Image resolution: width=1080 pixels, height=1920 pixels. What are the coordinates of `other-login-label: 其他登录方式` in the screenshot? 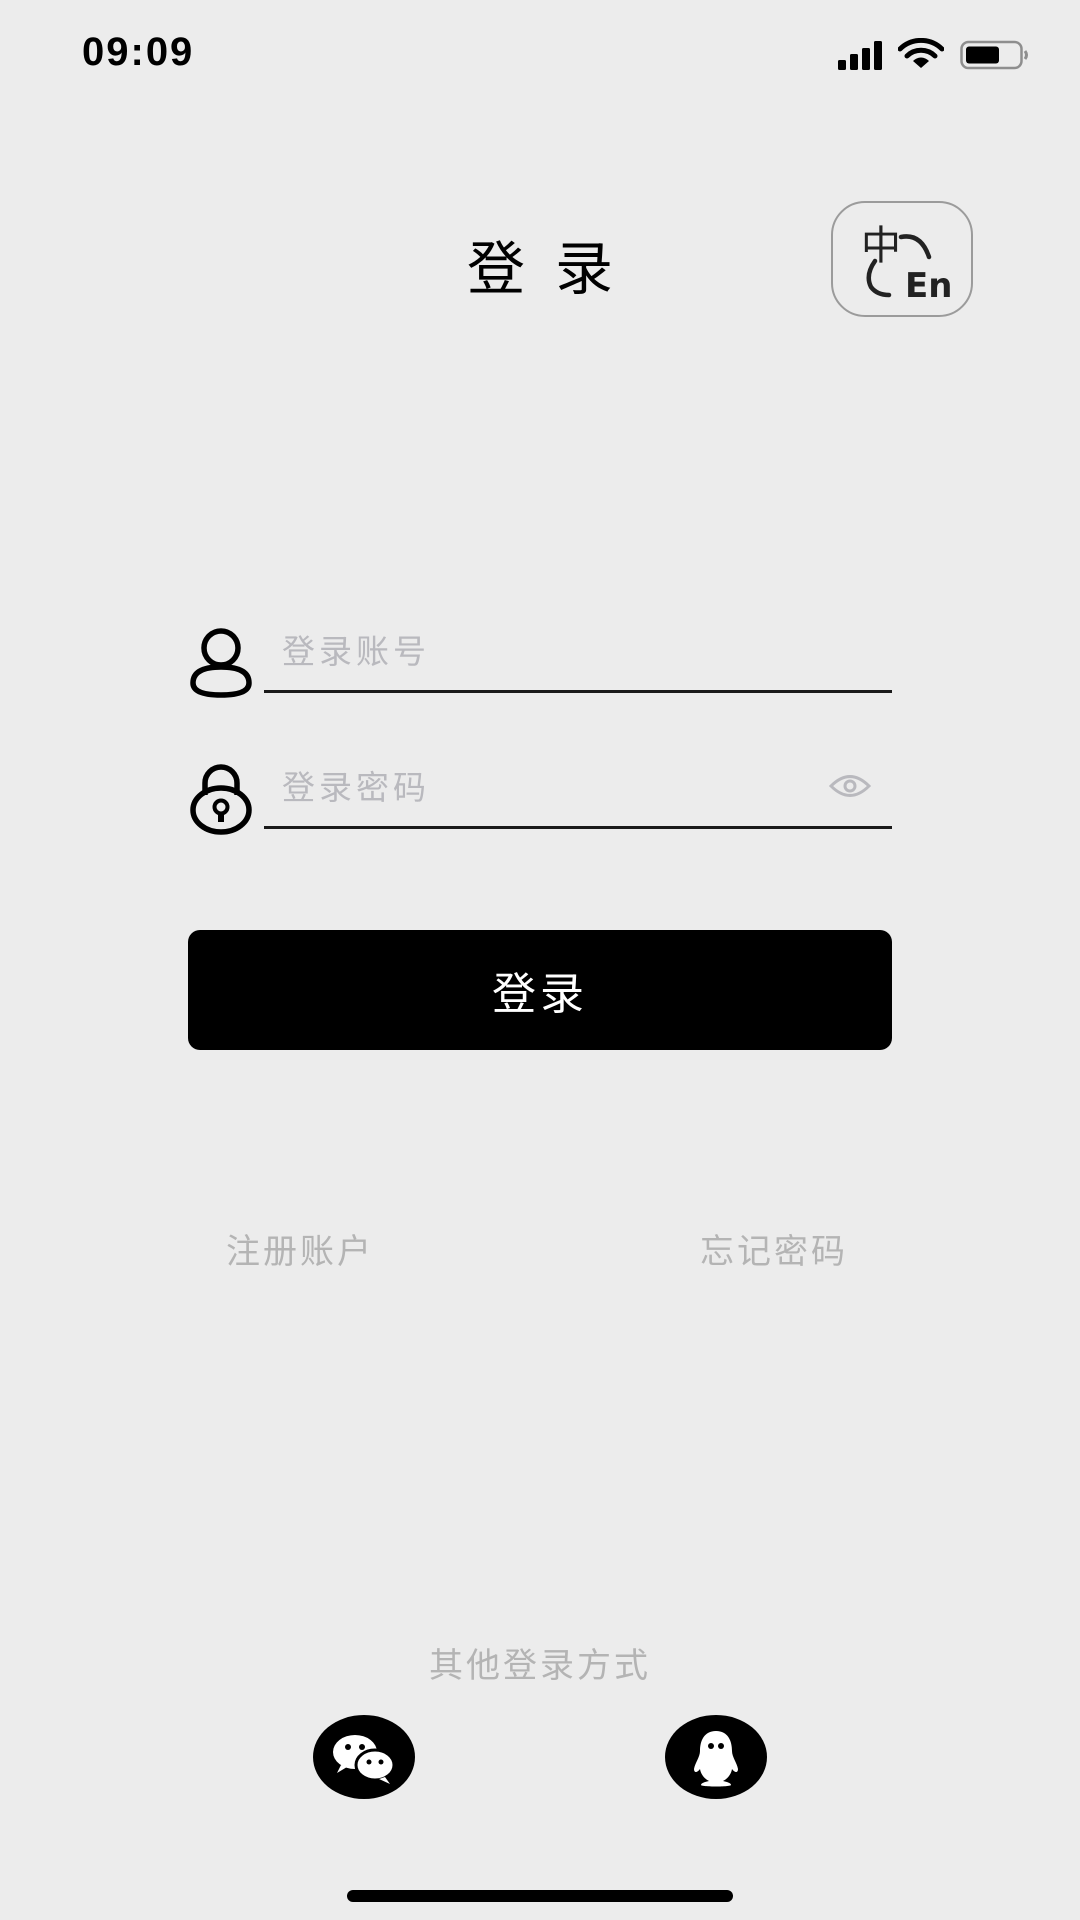 It's located at (540, 1666).